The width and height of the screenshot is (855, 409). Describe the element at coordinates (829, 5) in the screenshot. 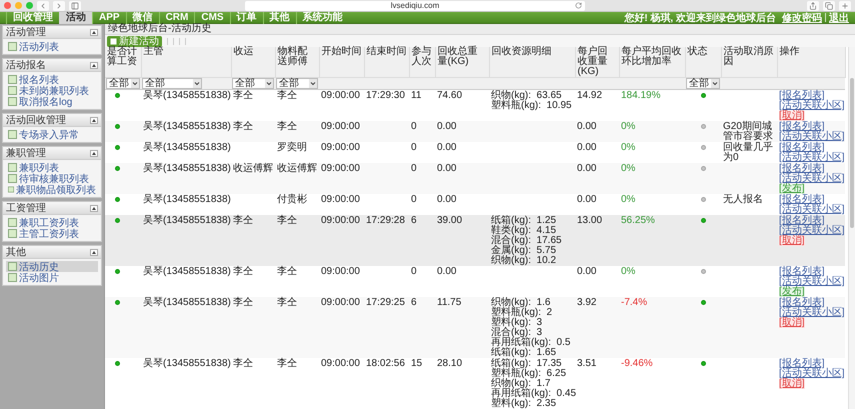

I see `tabs-button` at that location.